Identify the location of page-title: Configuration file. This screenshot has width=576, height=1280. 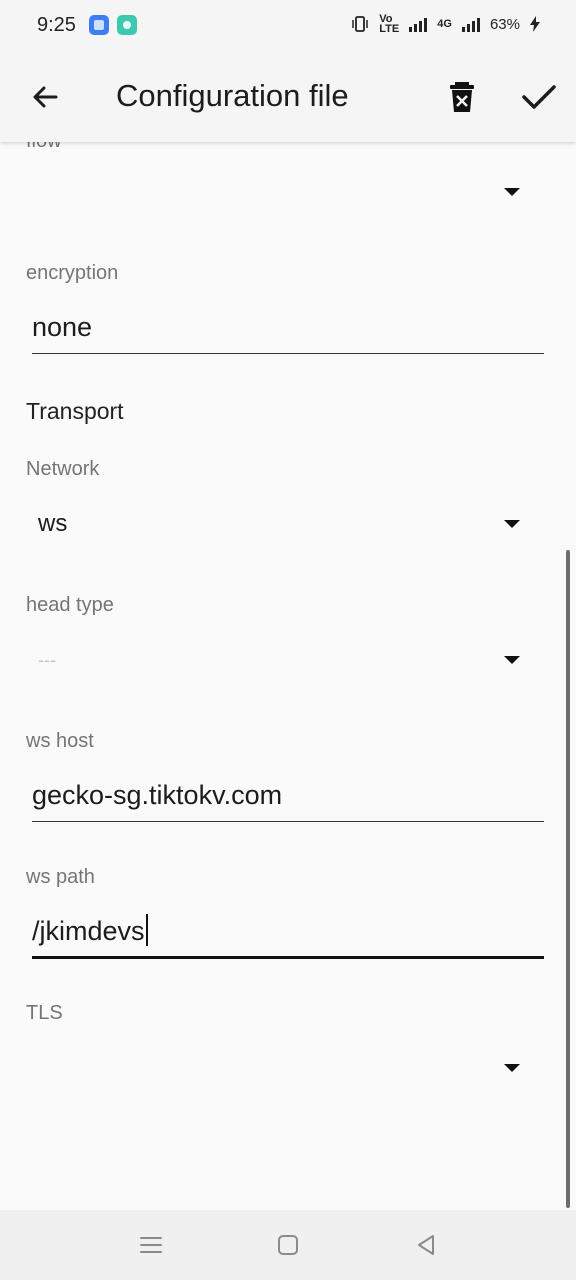
(232, 95).